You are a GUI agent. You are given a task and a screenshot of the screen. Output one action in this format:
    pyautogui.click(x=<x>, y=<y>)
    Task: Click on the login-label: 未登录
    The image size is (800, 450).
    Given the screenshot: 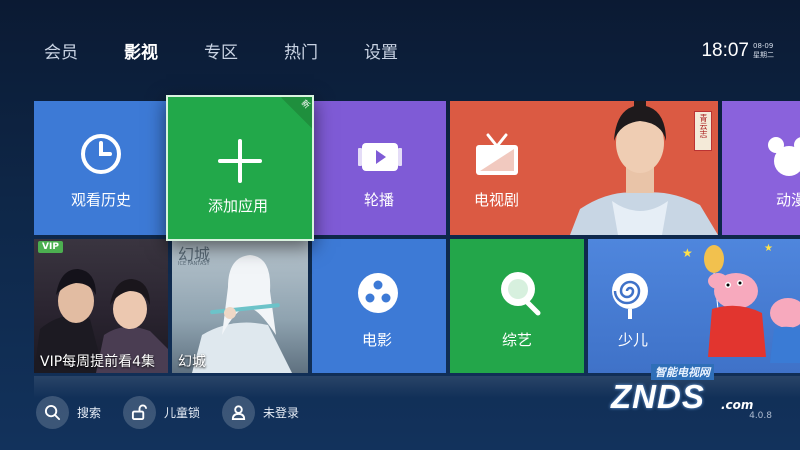 What is the action you would take?
    pyautogui.click(x=281, y=413)
    